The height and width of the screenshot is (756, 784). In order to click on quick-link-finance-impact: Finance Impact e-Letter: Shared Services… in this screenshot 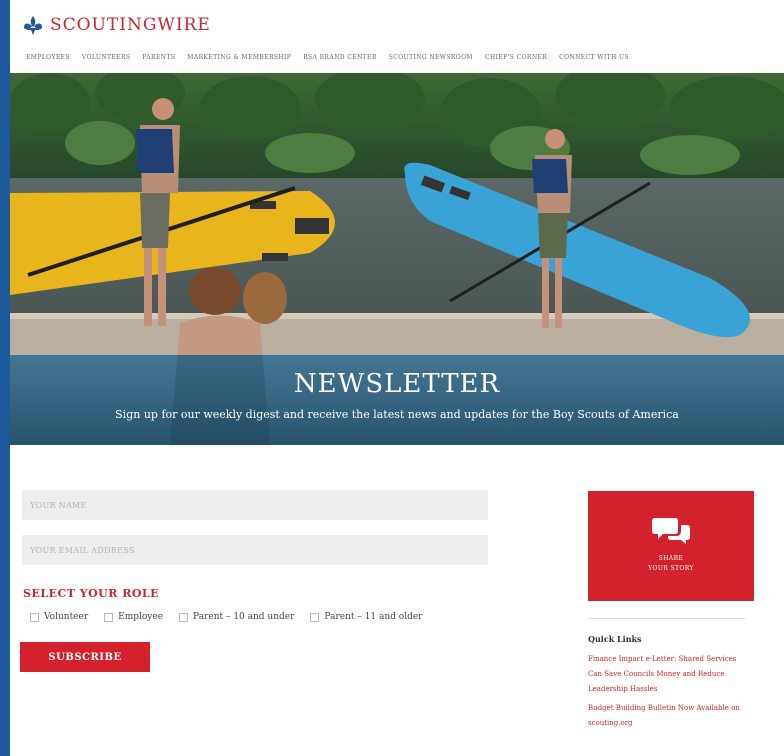, I will do `click(669, 674)`.